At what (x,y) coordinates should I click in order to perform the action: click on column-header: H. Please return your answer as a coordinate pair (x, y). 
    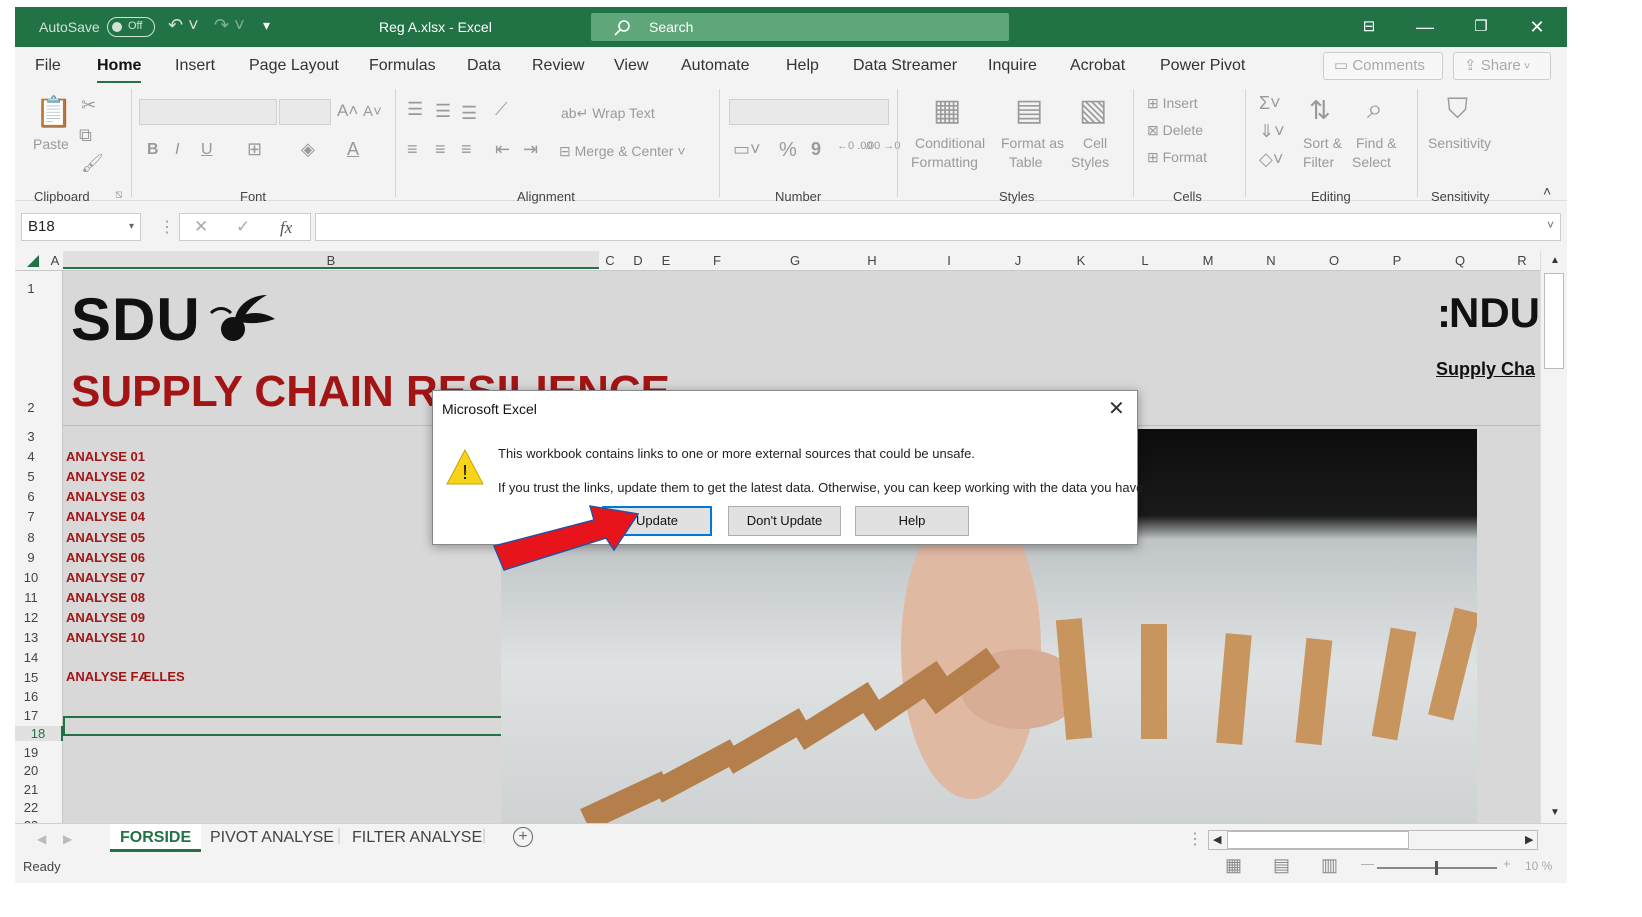
    Looking at the image, I should click on (872, 260).